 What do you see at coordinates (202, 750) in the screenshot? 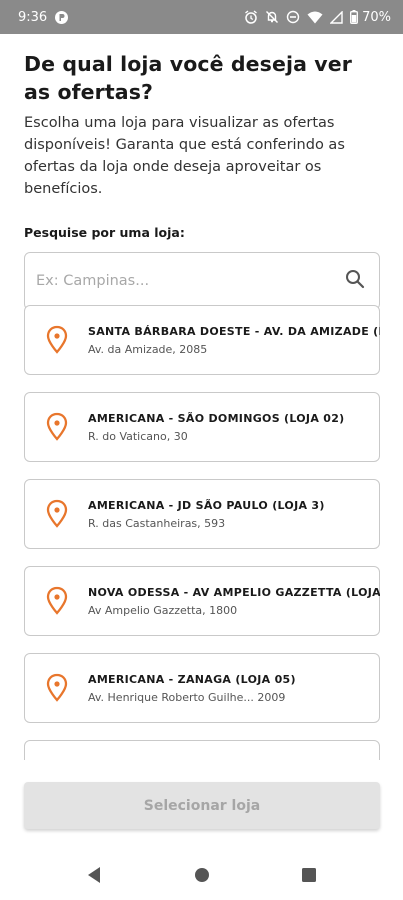
I see `store-card` at bounding box center [202, 750].